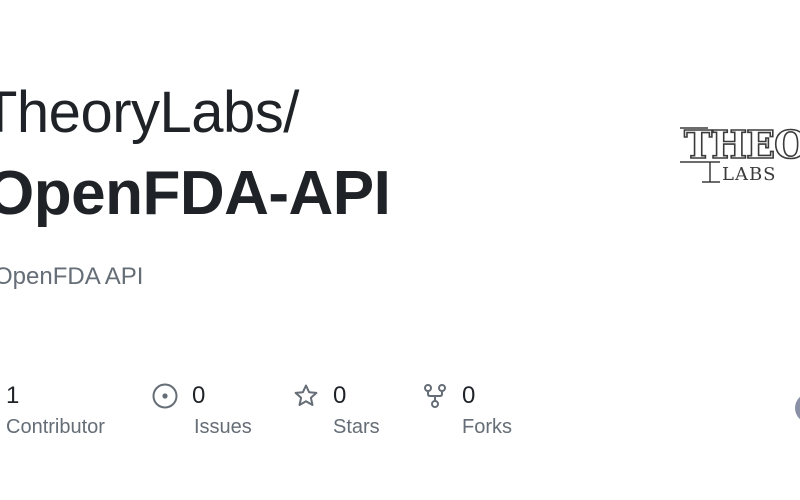 This screenshot has height=500, width=800. Describe the element at coordinates (52, 410) in the screenshot. I see `stat-contributors: 1 Contributor` at that location.